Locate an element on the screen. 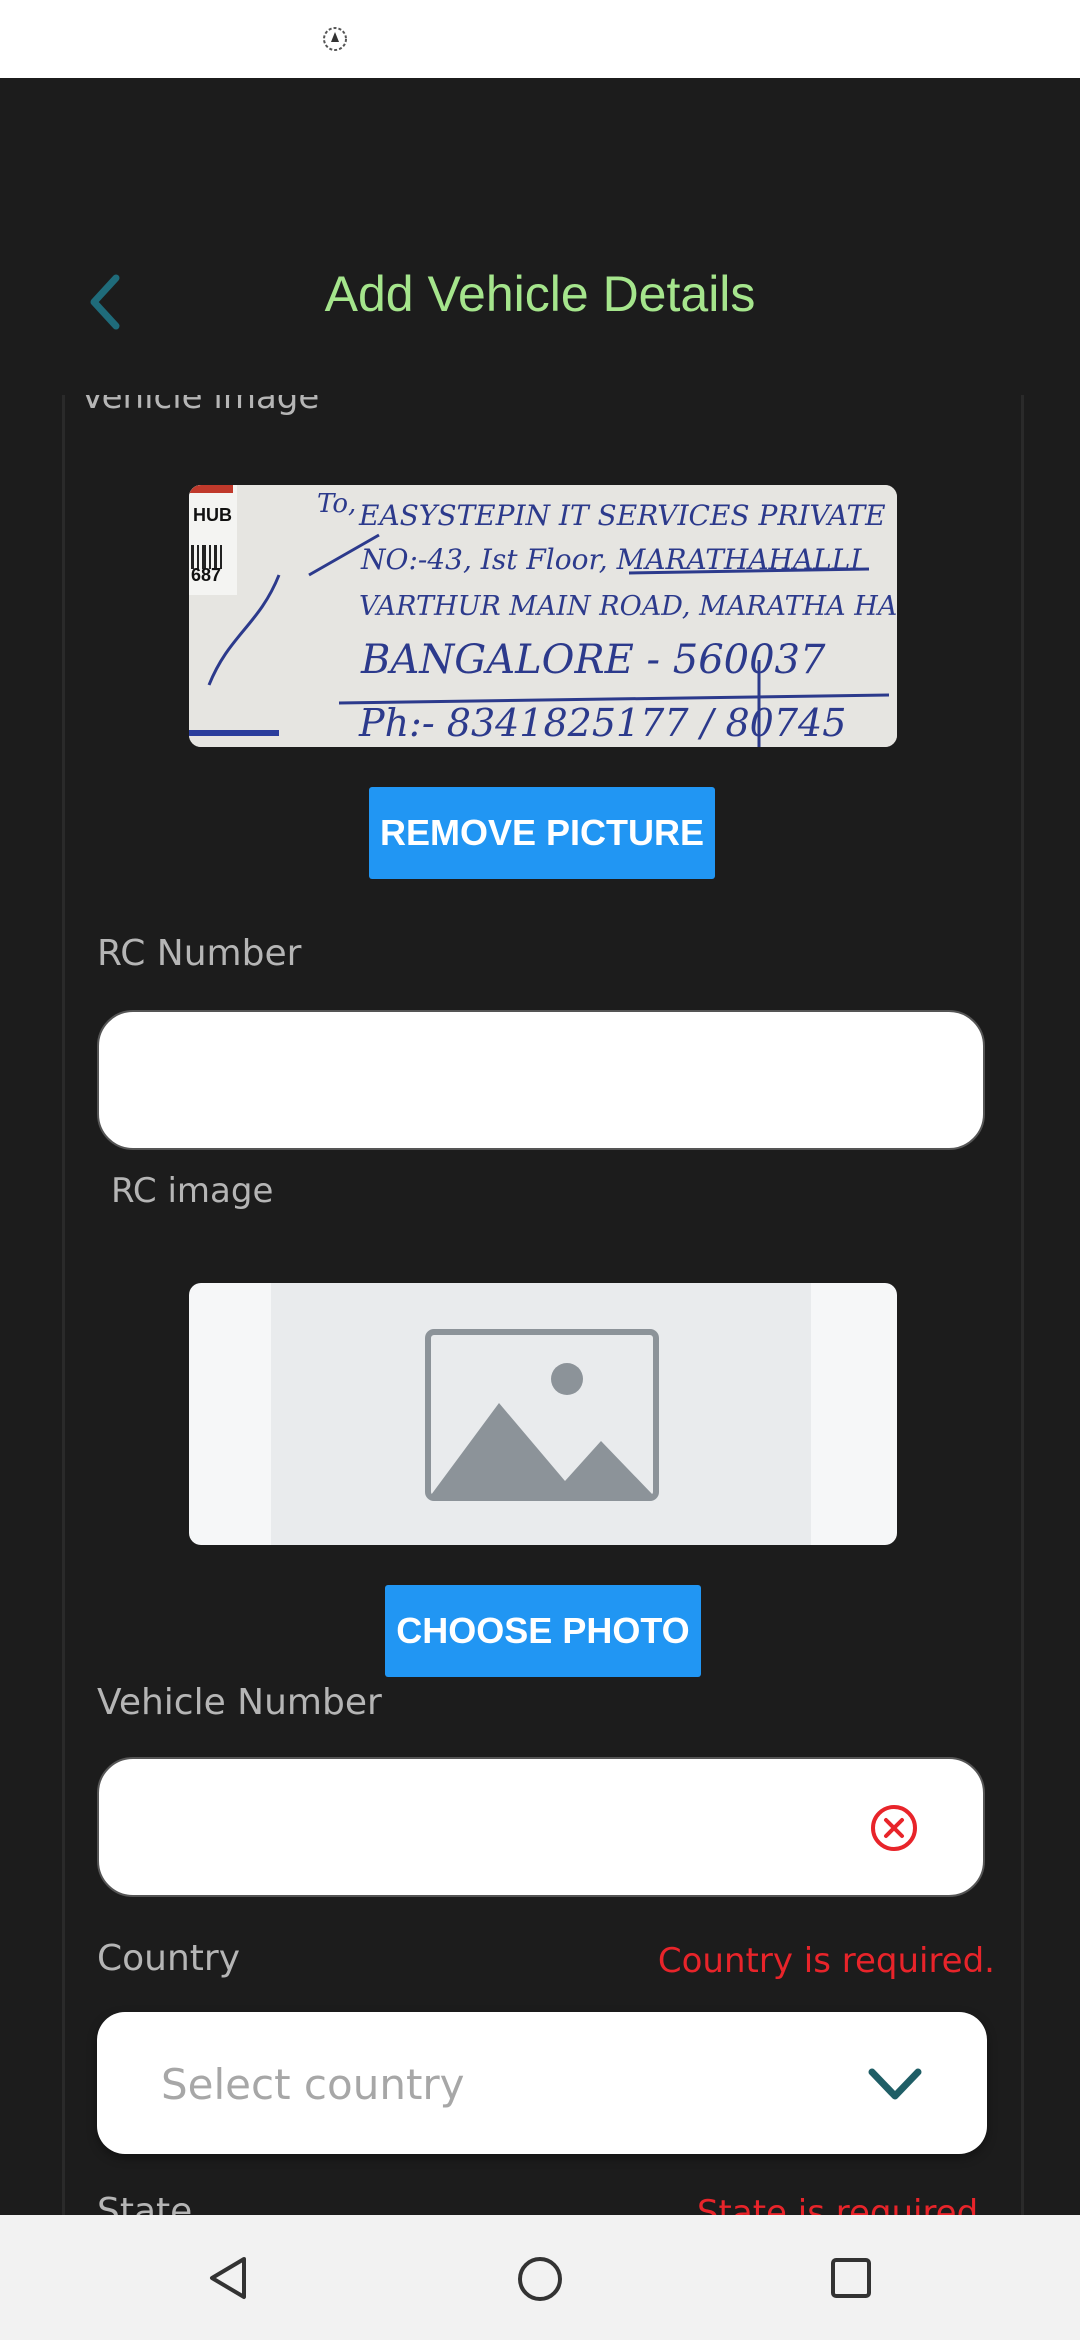 Image resolution: width=1080 pixels, height=2340 pixels. page-title: Add Vehicle Details is located at coordinates (540, 294).